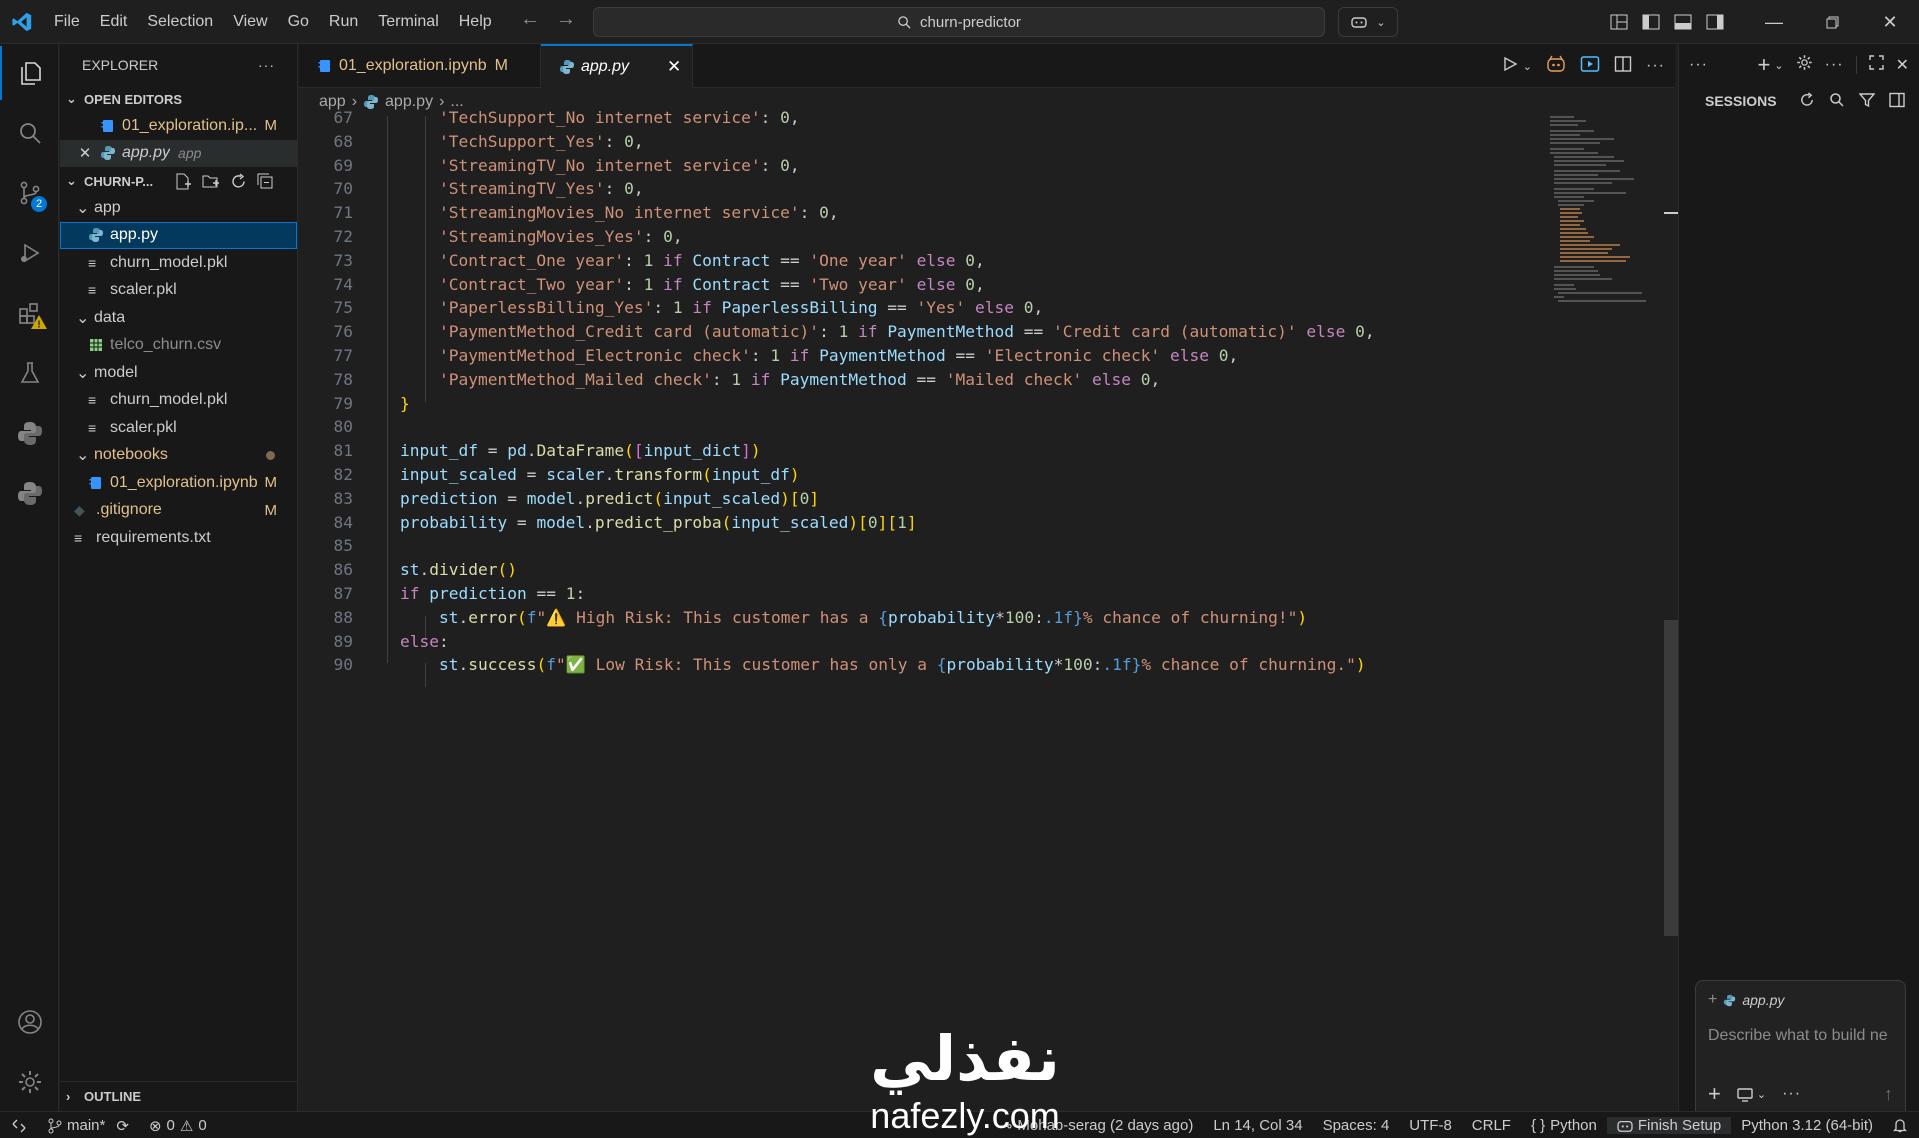 This screenshot has width=1919, height=1138. What do you see at coordinates (1890, 22) in the screenshot?
I see `close-window-icon: ✕` at bounding box center [1890, 22].